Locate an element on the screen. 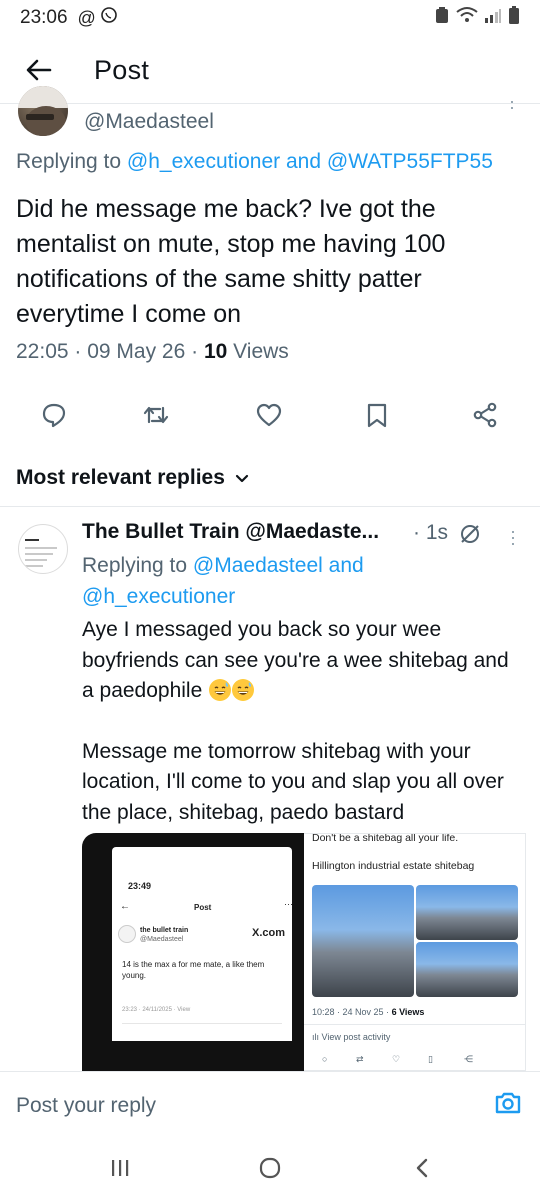 The image size is (540, 1200). back-arrow-icon is located at coordinates (39, 70).